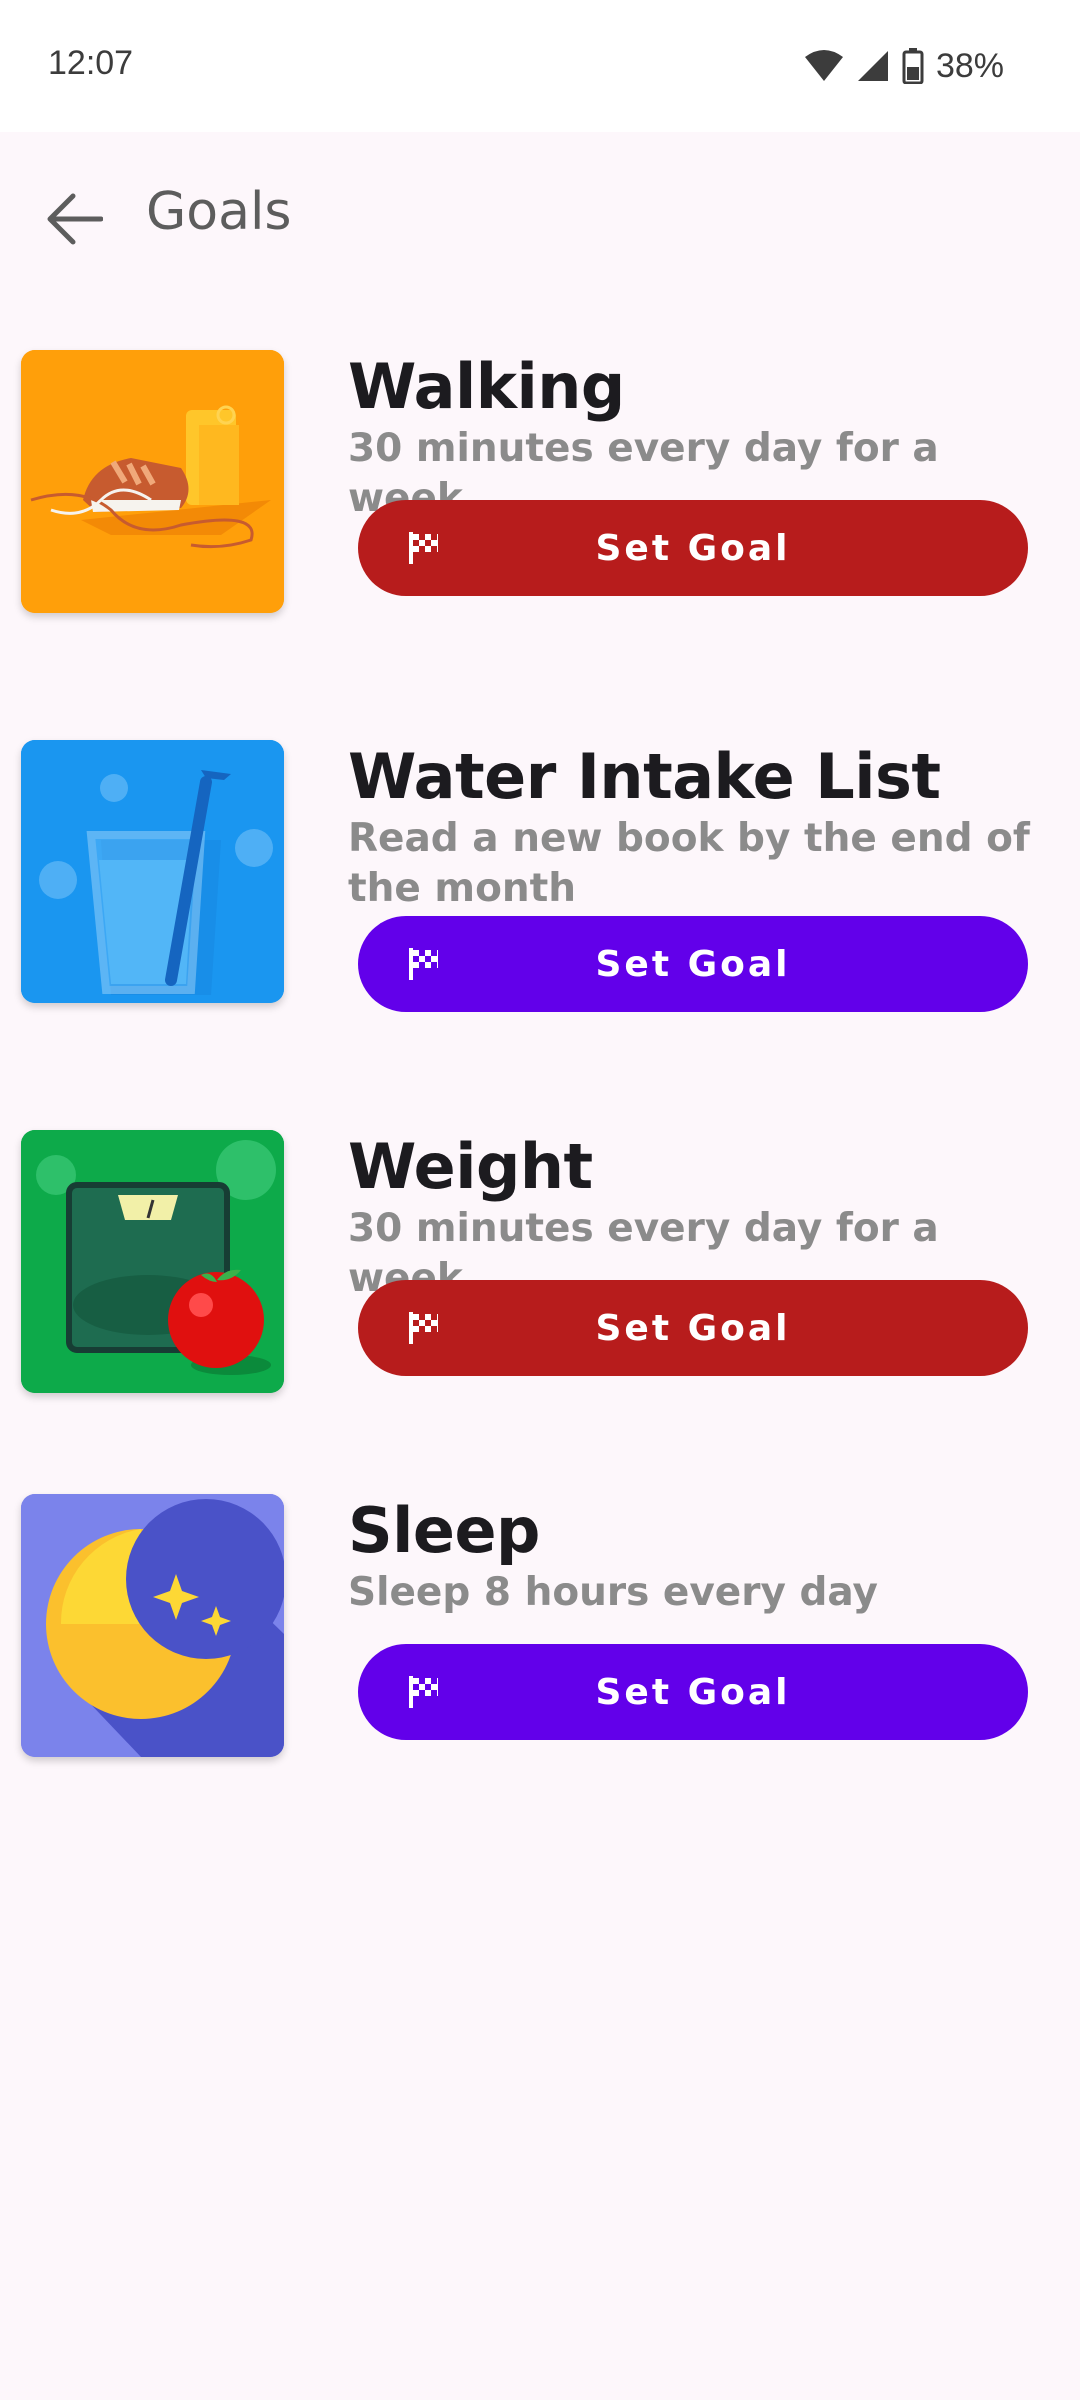 The width and height of the screenshot is (1080, 2400). I want to click on walking-shoe-icon, so click(152, 481).